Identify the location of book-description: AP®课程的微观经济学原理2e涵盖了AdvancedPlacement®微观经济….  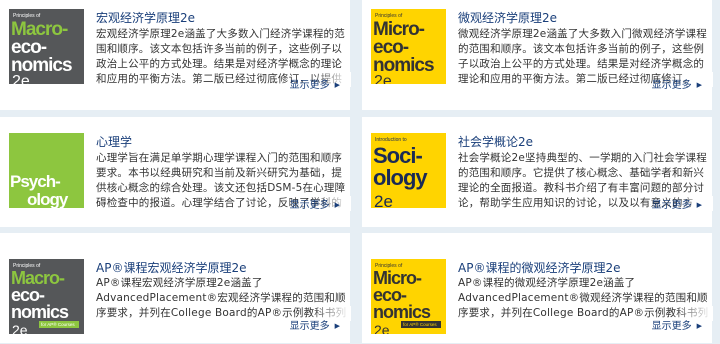
(585, 298).